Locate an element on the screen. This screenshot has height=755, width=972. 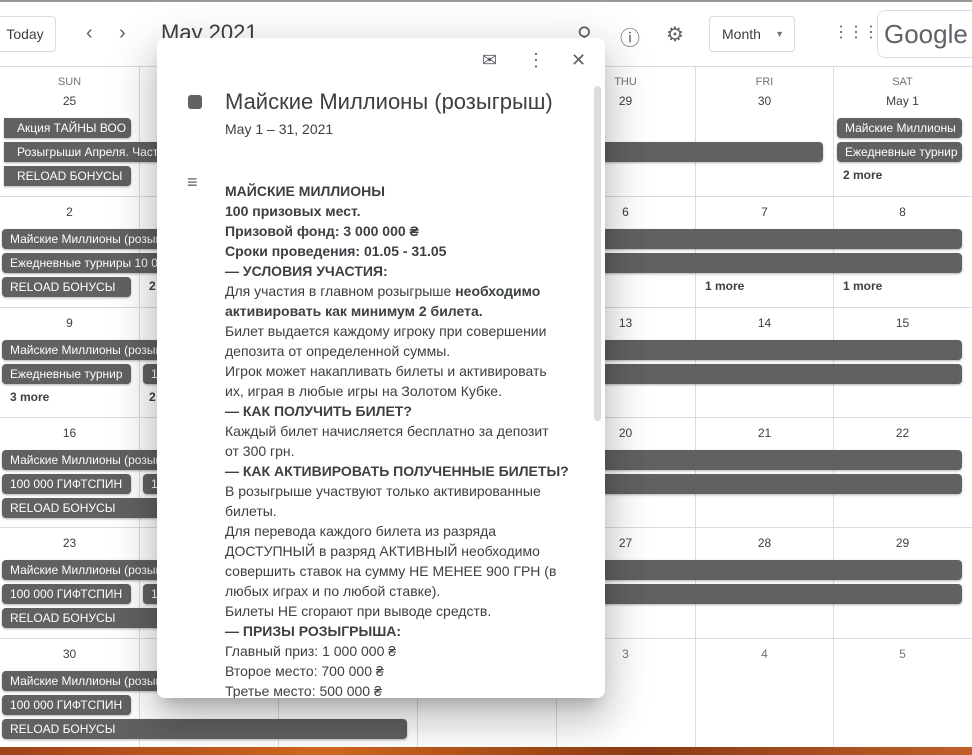
weekday-label: FRI is located at coordinates (764, 82).